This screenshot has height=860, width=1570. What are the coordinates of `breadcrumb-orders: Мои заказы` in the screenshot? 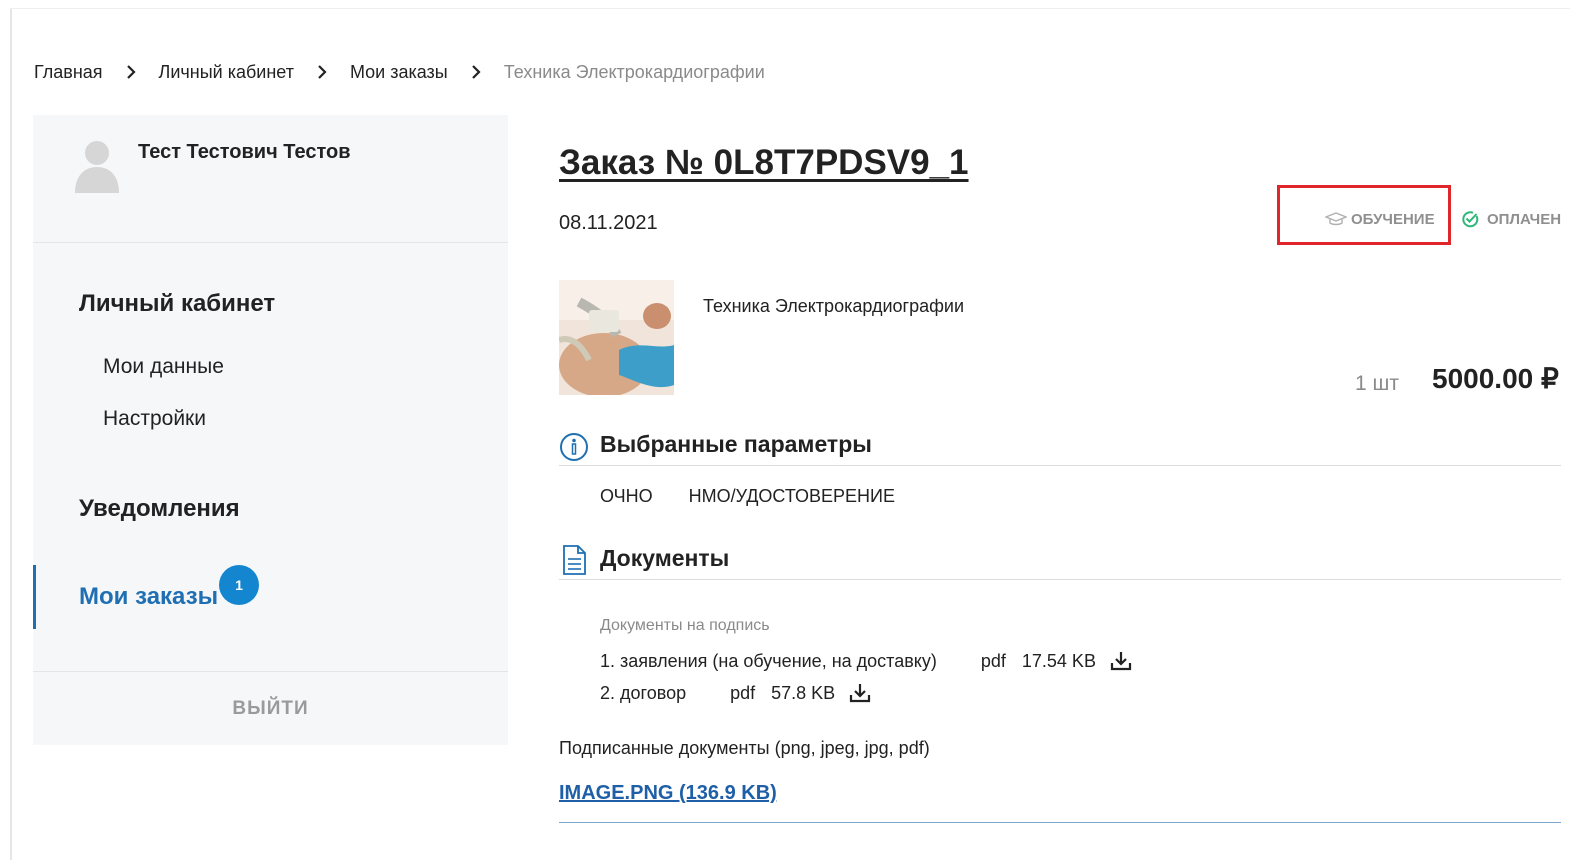 It's located at (399, 72).